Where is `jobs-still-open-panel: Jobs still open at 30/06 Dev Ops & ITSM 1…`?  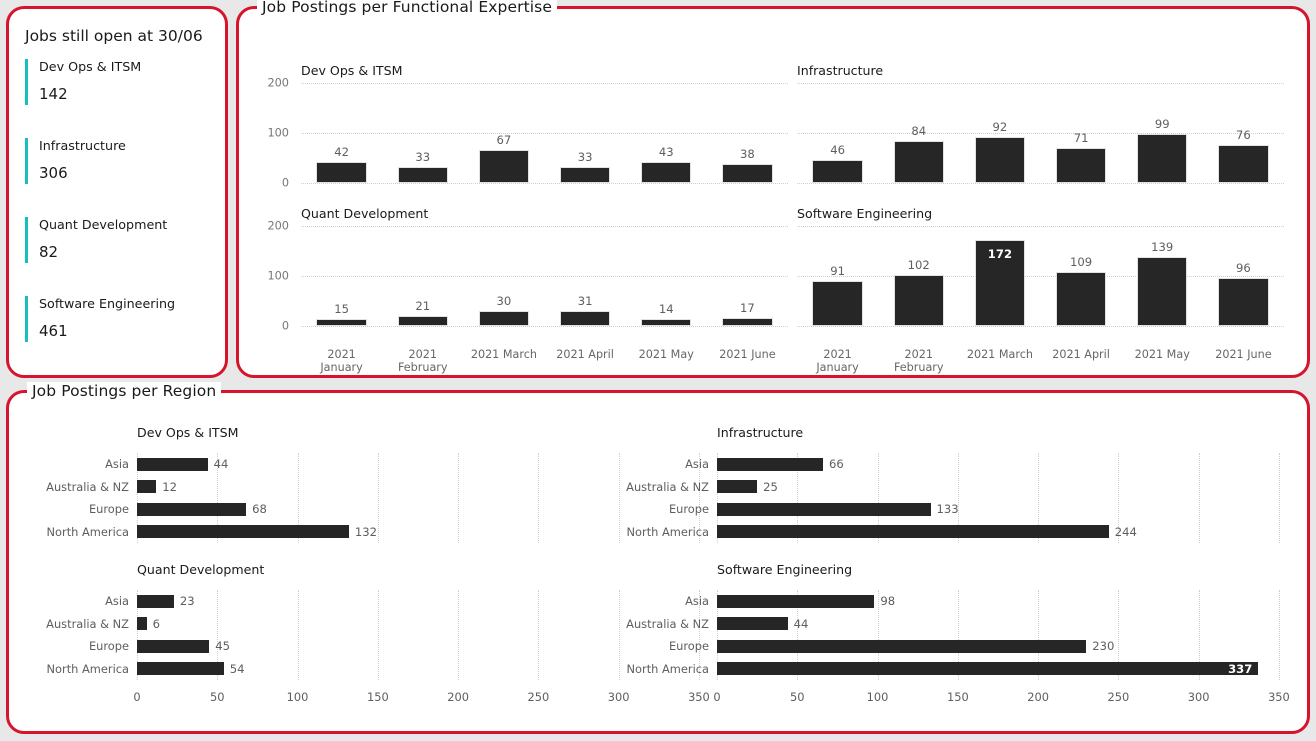
jobs-still-open-panel: Jobs still open at 30/06 Dev Ops & ITSM 1… is located at coordinates (117, 192).